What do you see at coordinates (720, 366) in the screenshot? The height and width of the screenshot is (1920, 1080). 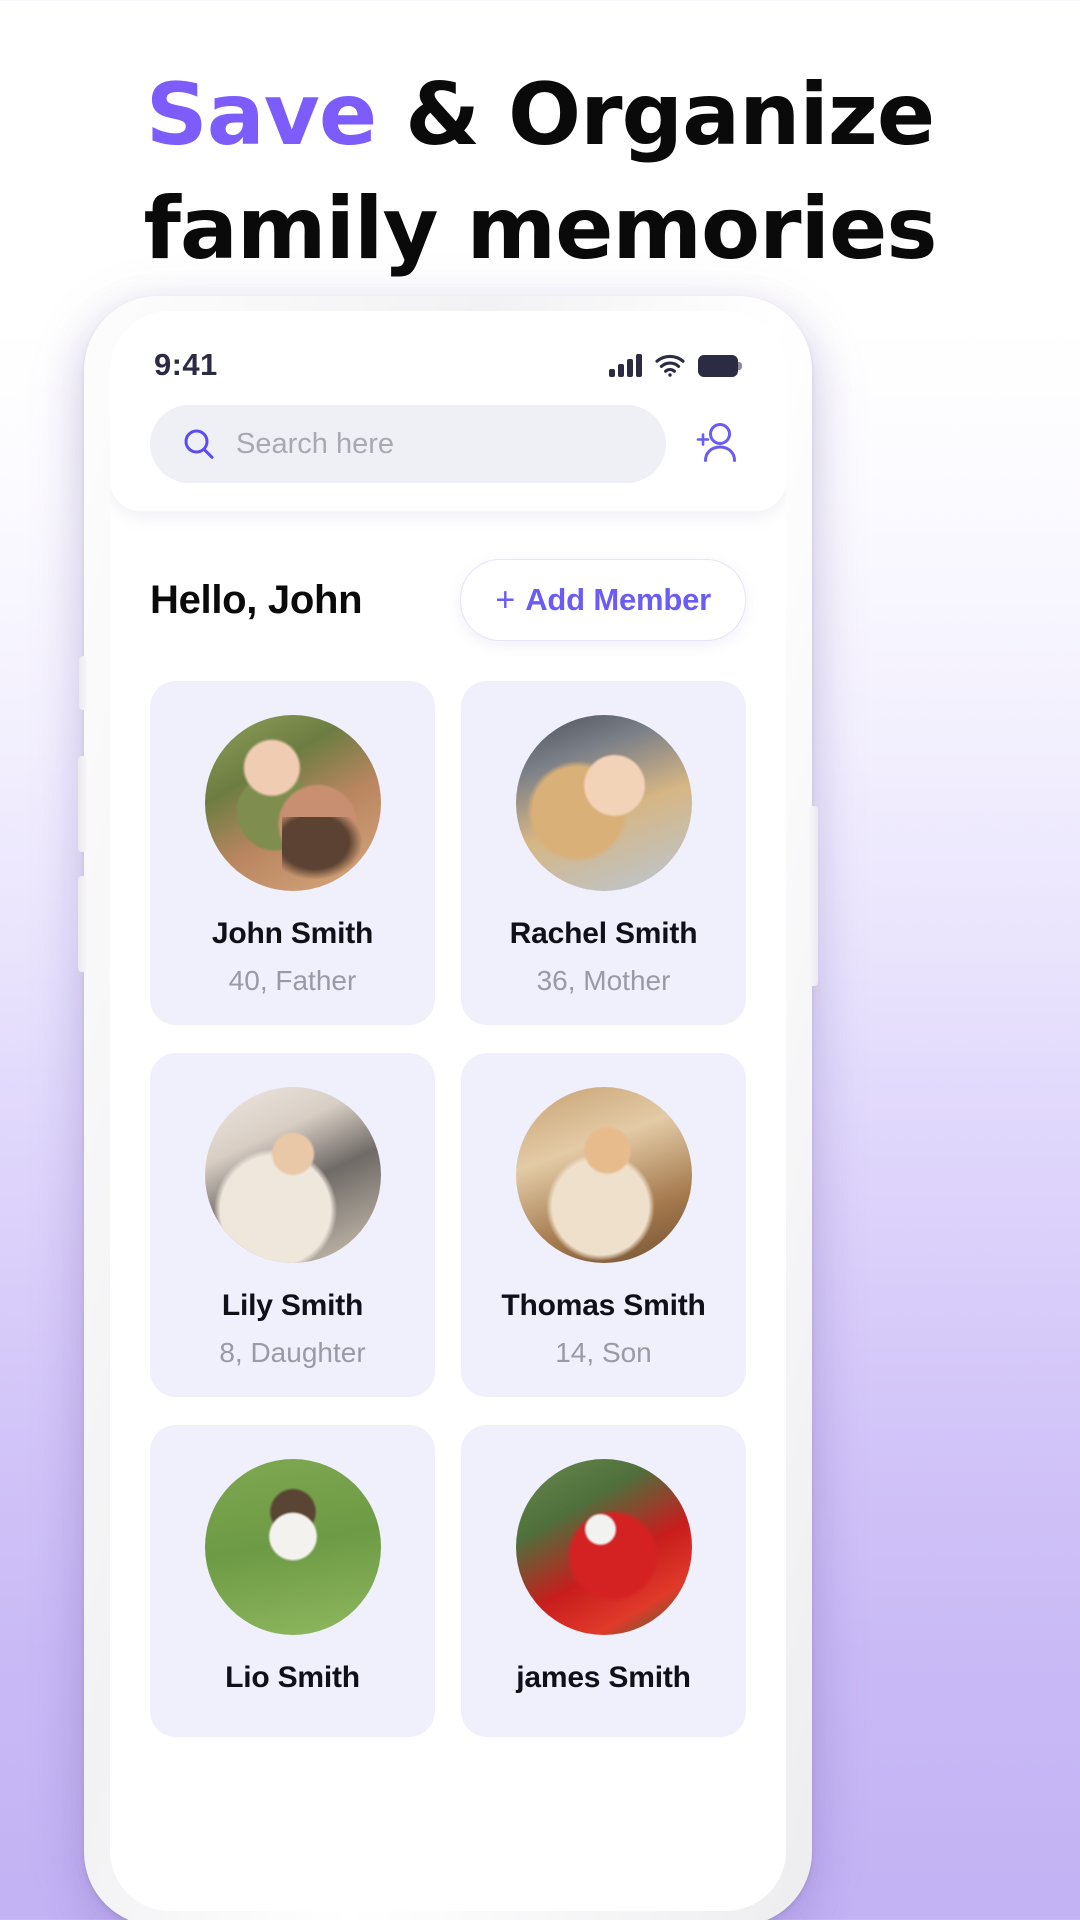 I see `battery-icon` at bounding box center [720, 366].